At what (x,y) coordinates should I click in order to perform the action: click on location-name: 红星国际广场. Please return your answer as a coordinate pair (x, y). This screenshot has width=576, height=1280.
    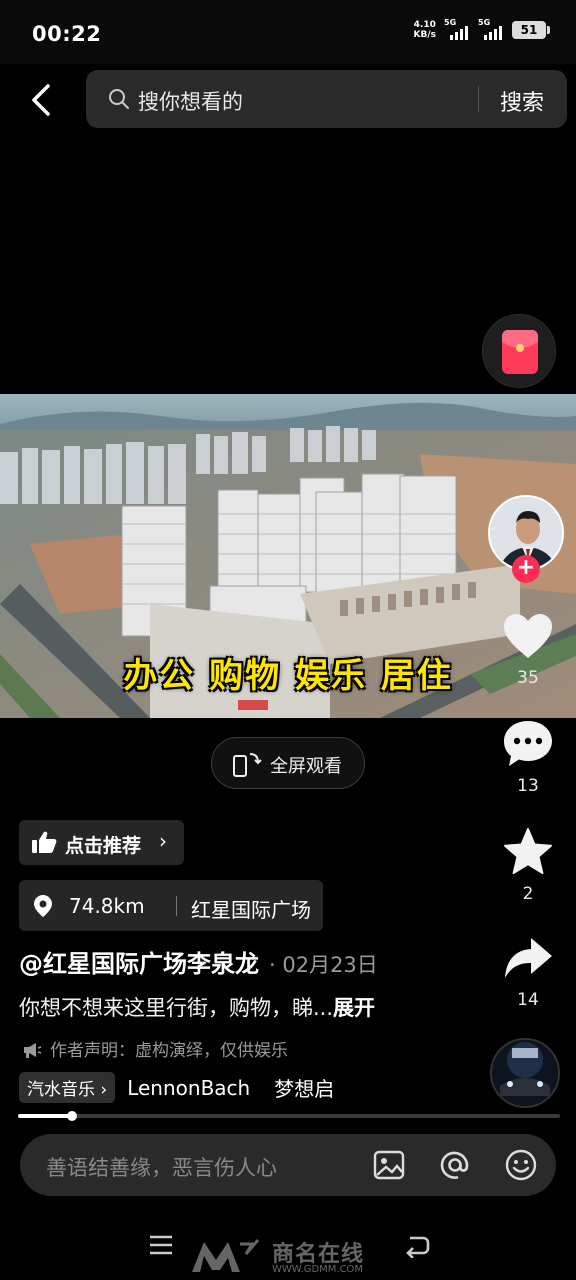
    Looking at the image, I should click on (251, 910).